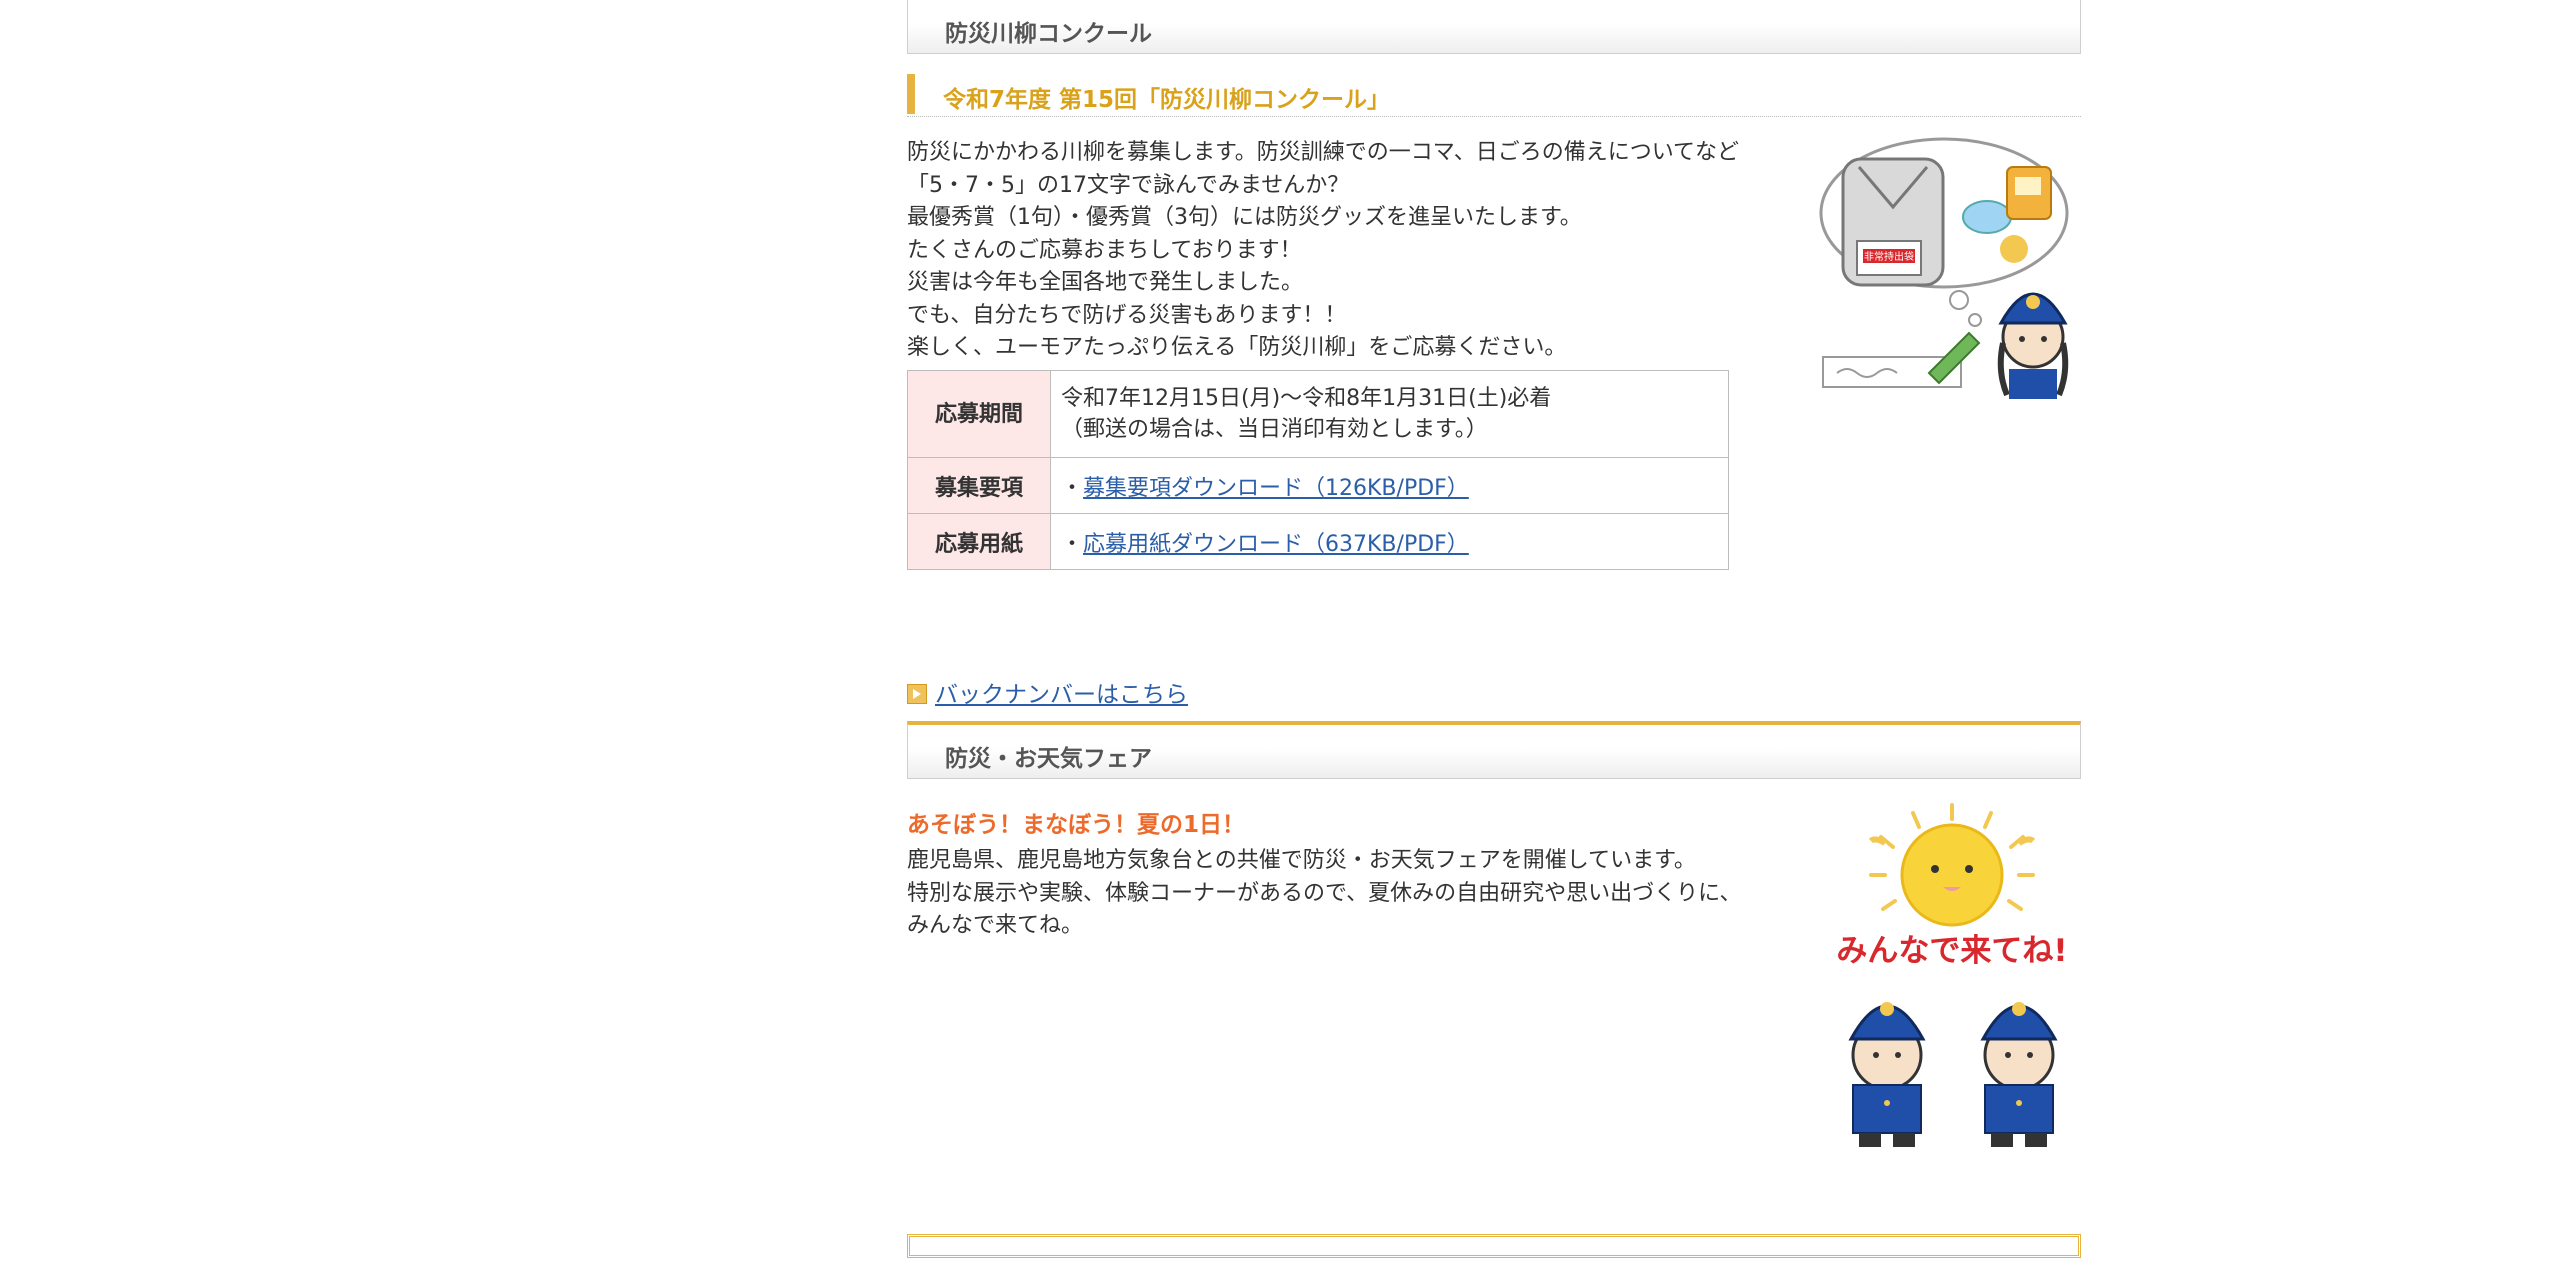  What do you see at coordinates (1105, 282) in the screenshot?
I see `description-line: 災害は今年も全国各地で発生しました。` at bounding box center [1105, 282].